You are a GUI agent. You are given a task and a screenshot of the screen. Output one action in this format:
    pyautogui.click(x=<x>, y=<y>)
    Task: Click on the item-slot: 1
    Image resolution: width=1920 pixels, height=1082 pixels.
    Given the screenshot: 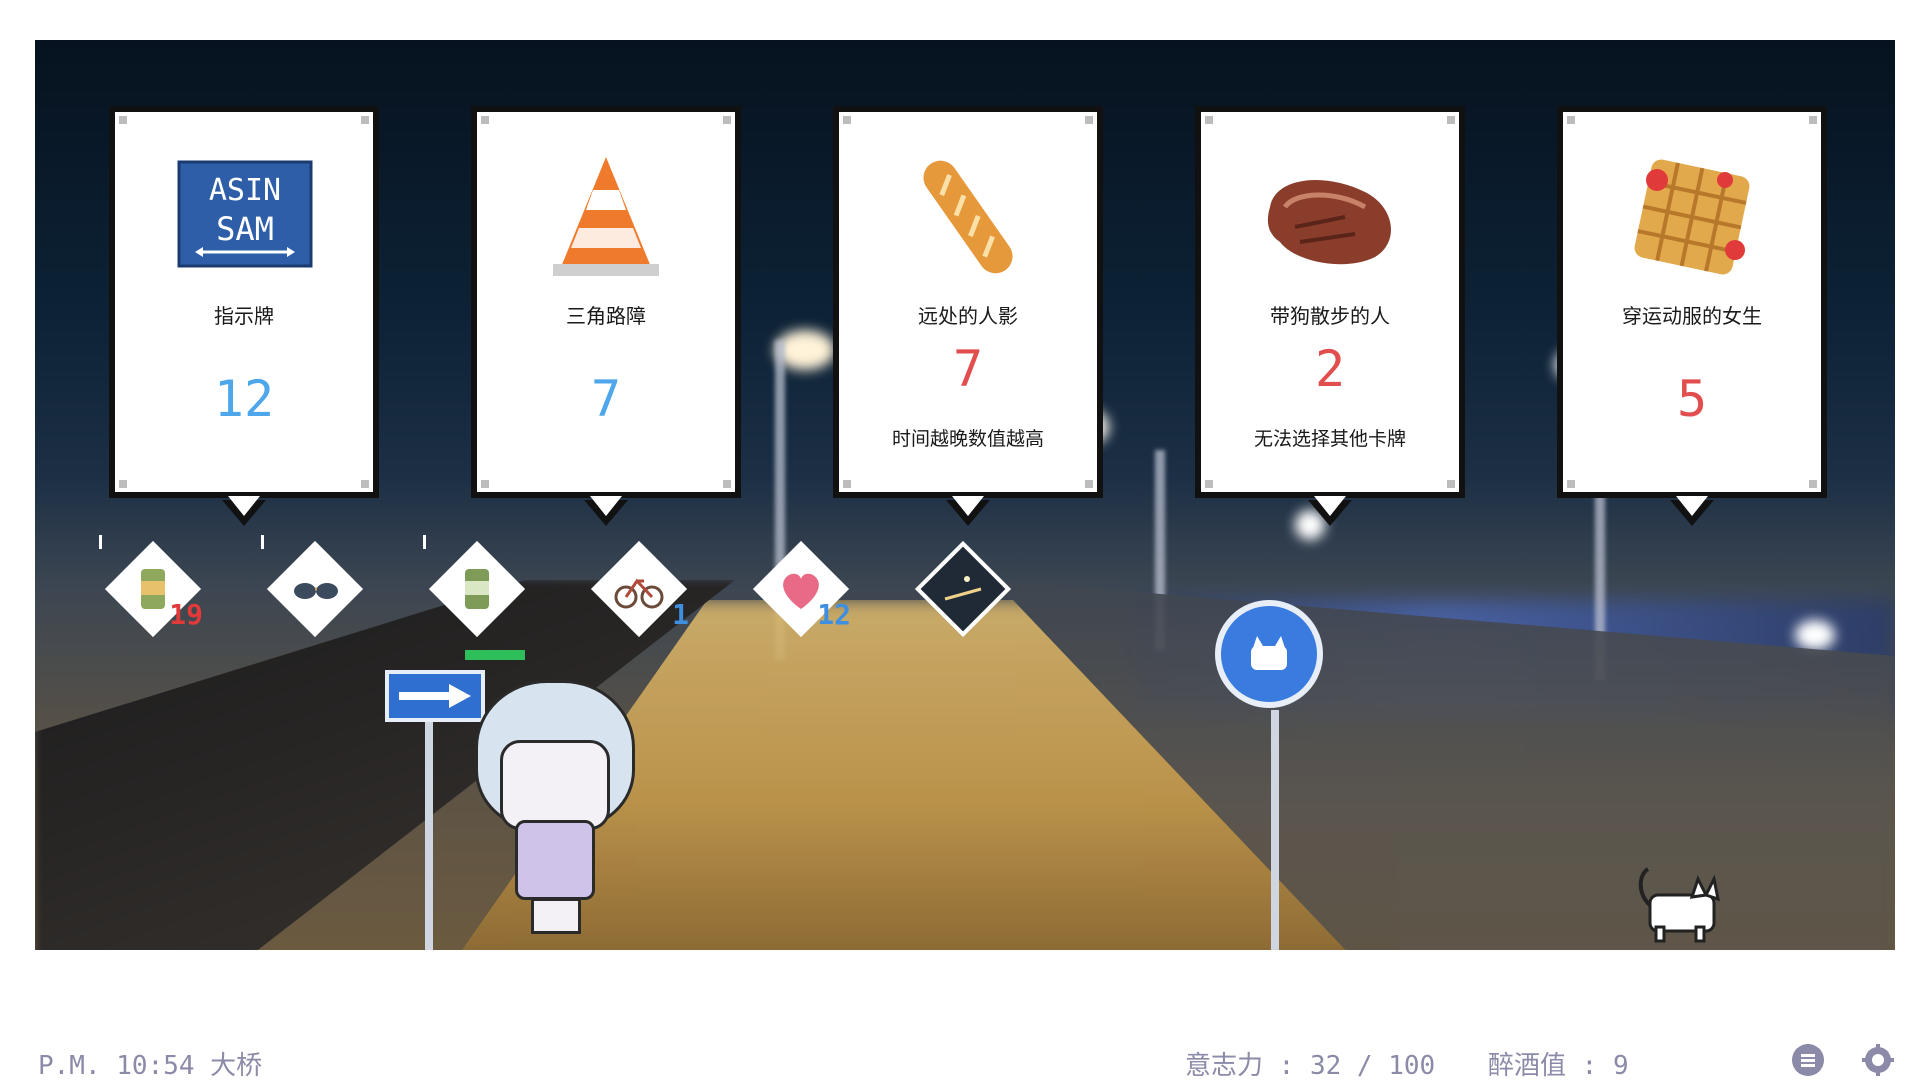 What is the action you would take?
    pyautogui.click(x=642, y=589)
    